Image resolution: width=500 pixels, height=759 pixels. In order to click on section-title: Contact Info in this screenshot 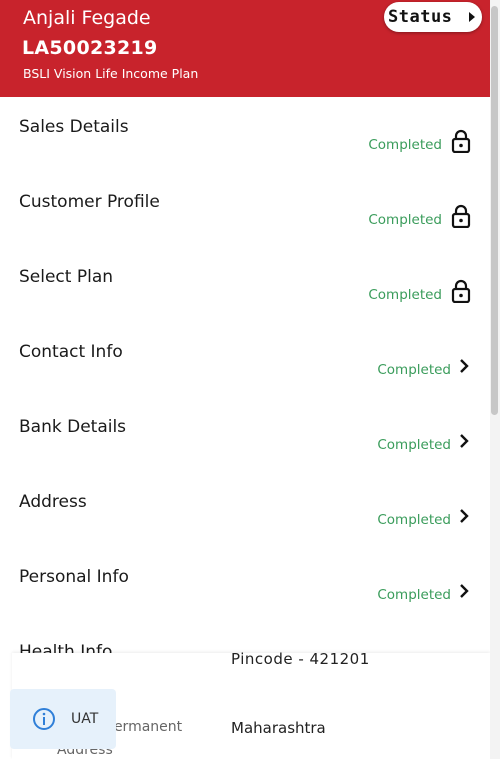, I will do `click(71, 352)`.